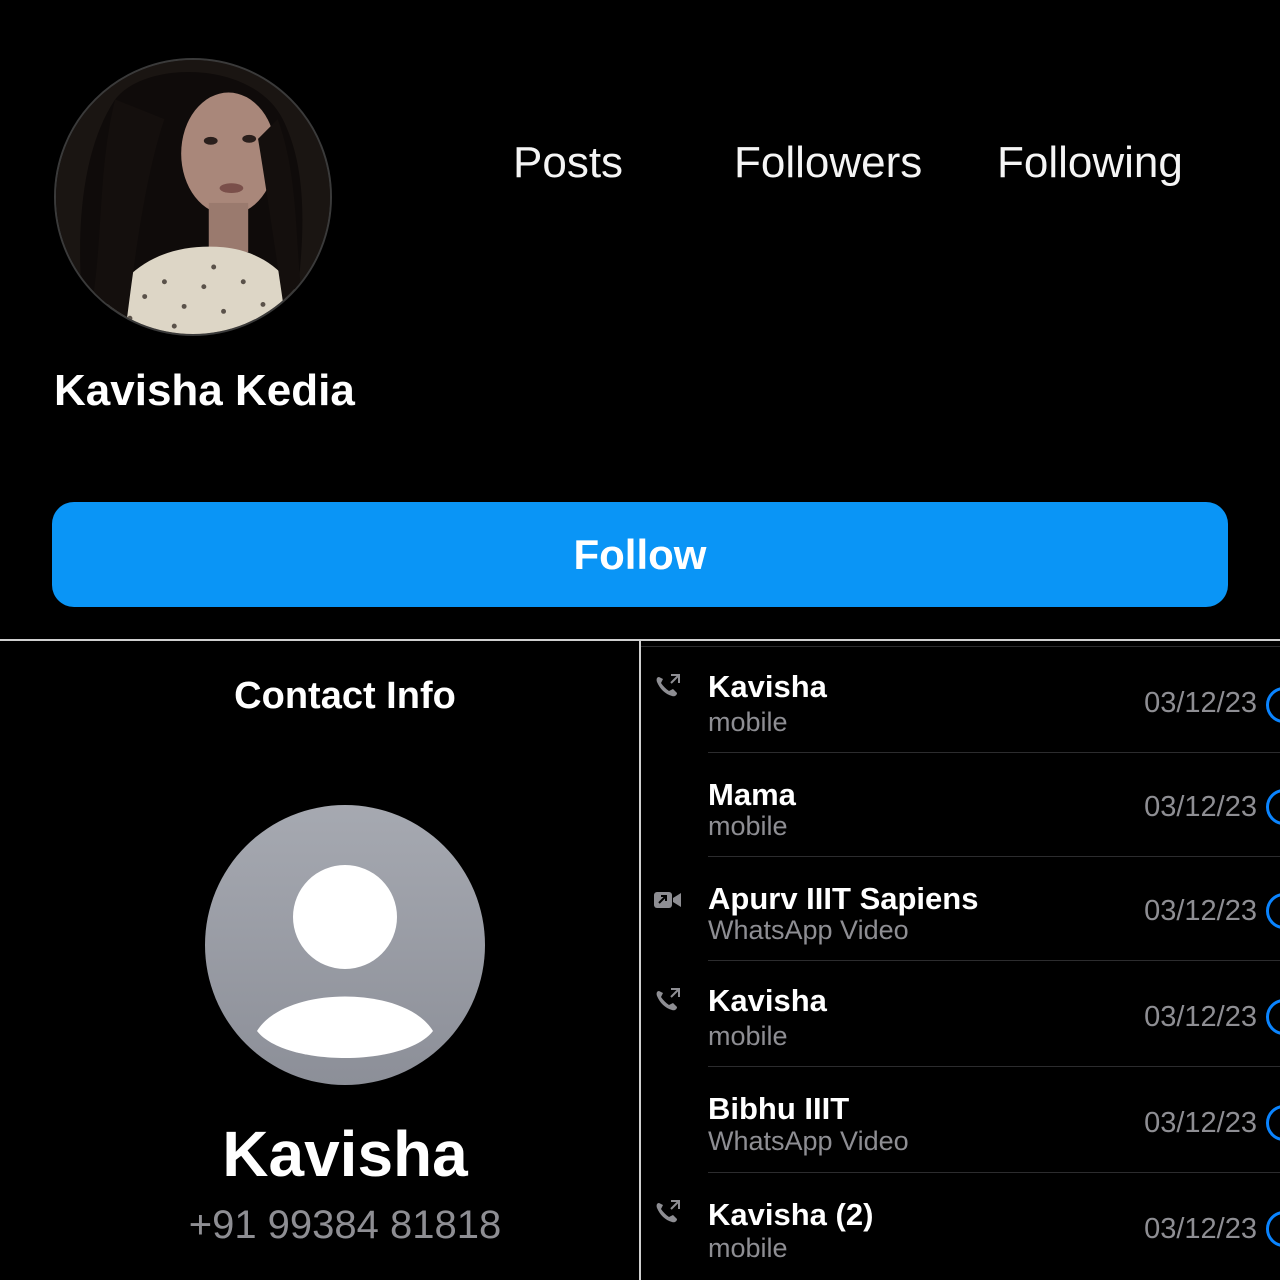  Describe the element at coordinates (345, 961) in the screenshot. I see `person-silhouette-icon` at that location.